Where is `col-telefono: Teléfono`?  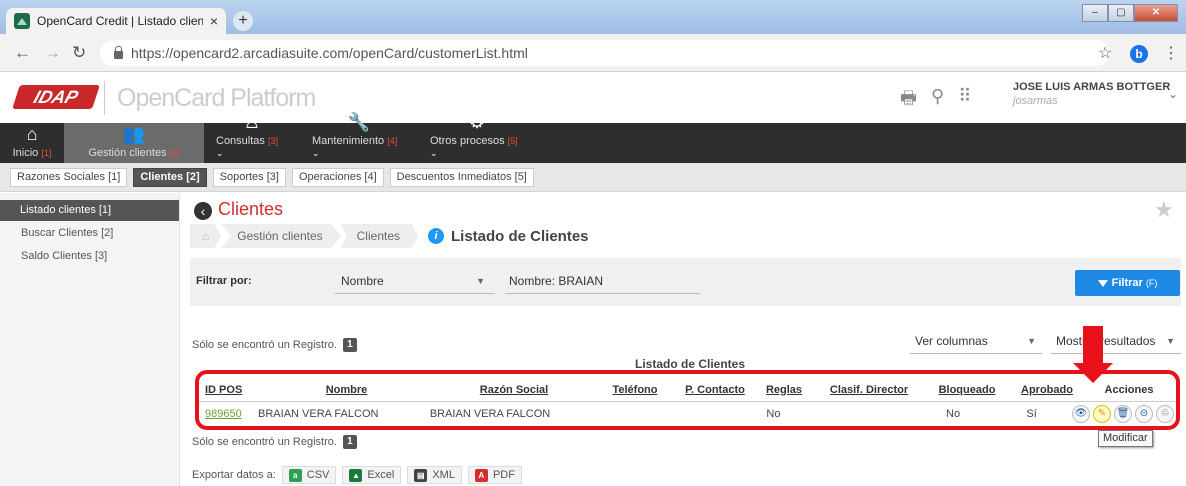 col-telefono: Teléfono is located at coordinates (635, 390).